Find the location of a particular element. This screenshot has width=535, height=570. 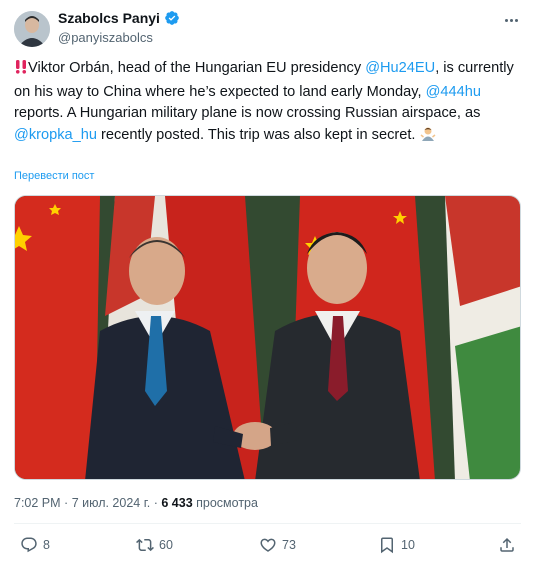

more-options-icon is located at coordinates (511, 20).